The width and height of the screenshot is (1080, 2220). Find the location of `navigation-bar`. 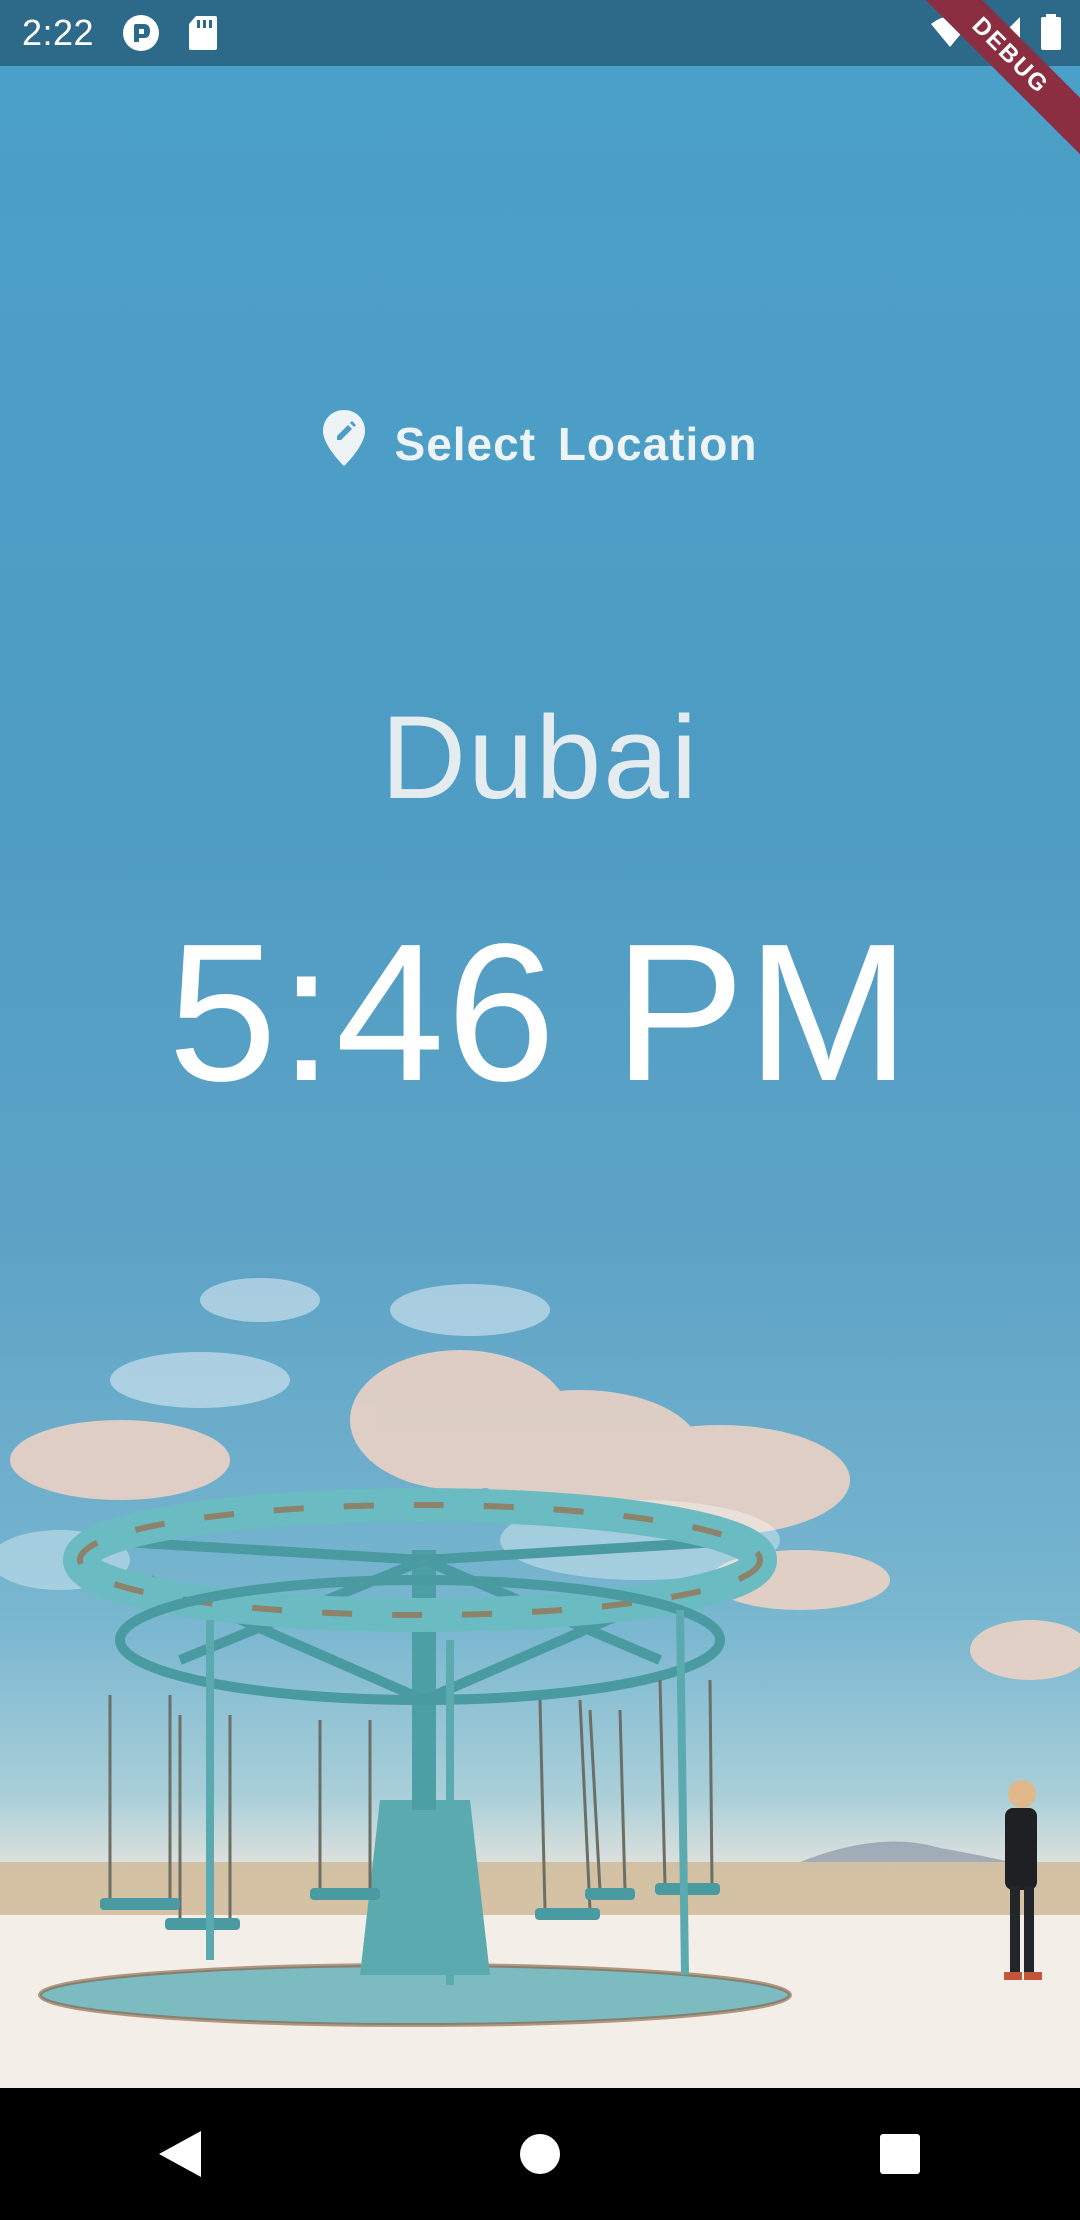

navigation-bar is located at coordinates (540, 2154).